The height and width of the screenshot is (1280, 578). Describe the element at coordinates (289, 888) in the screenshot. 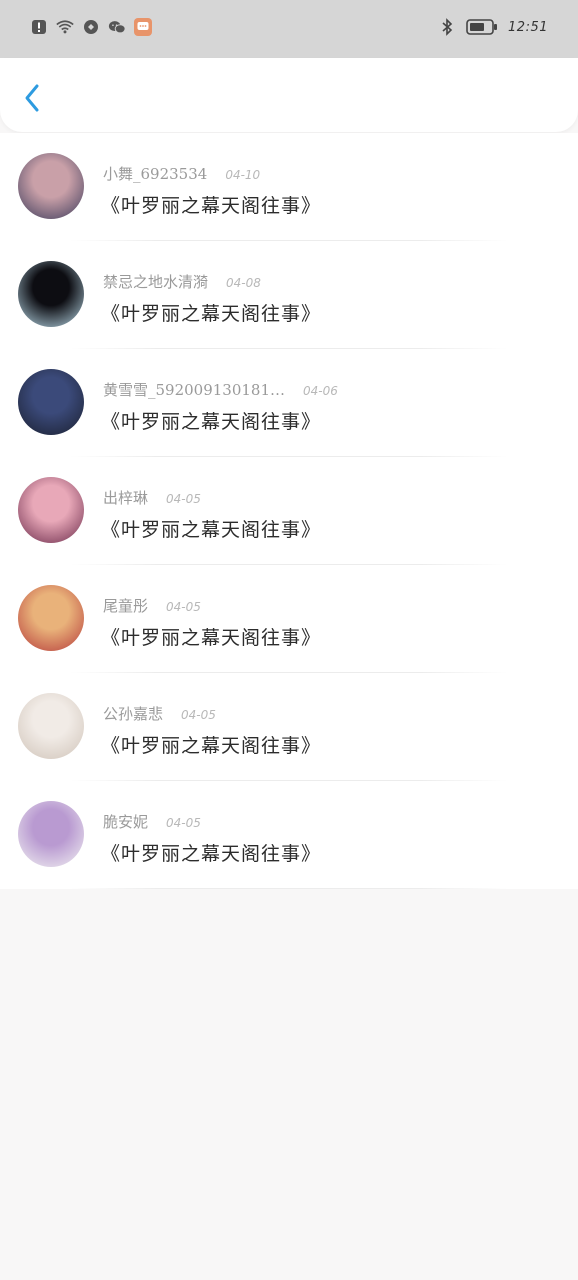

I see `divider` at that location.